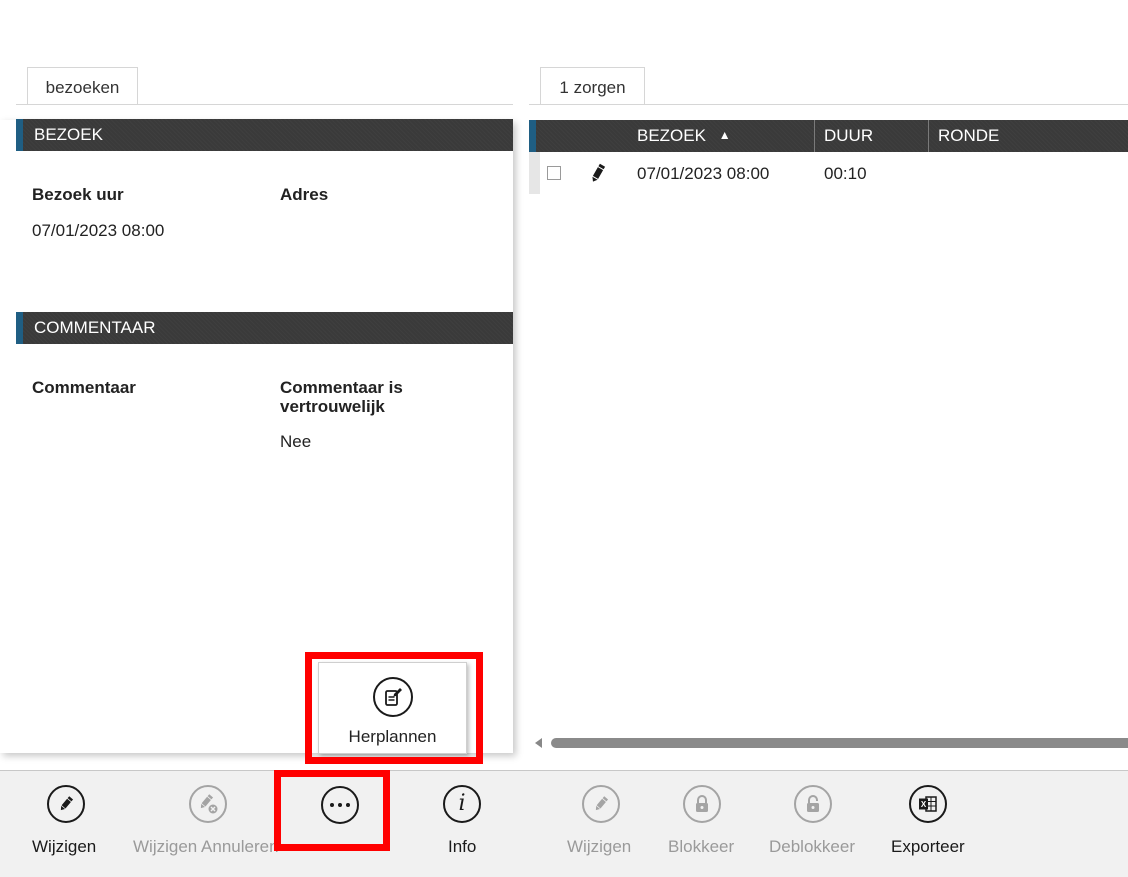  I want to click on tab-label: bezoeken, so click(82, 87).